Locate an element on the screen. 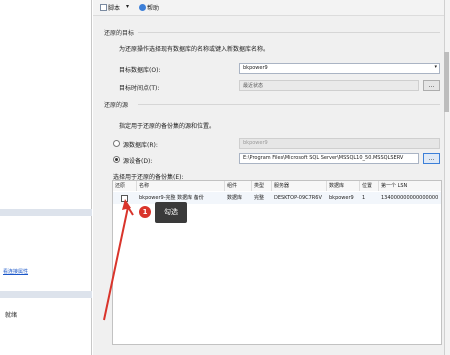 This screenshot has width=450, height=355. scrollbar-thumb is located at coordinates (446, 82).